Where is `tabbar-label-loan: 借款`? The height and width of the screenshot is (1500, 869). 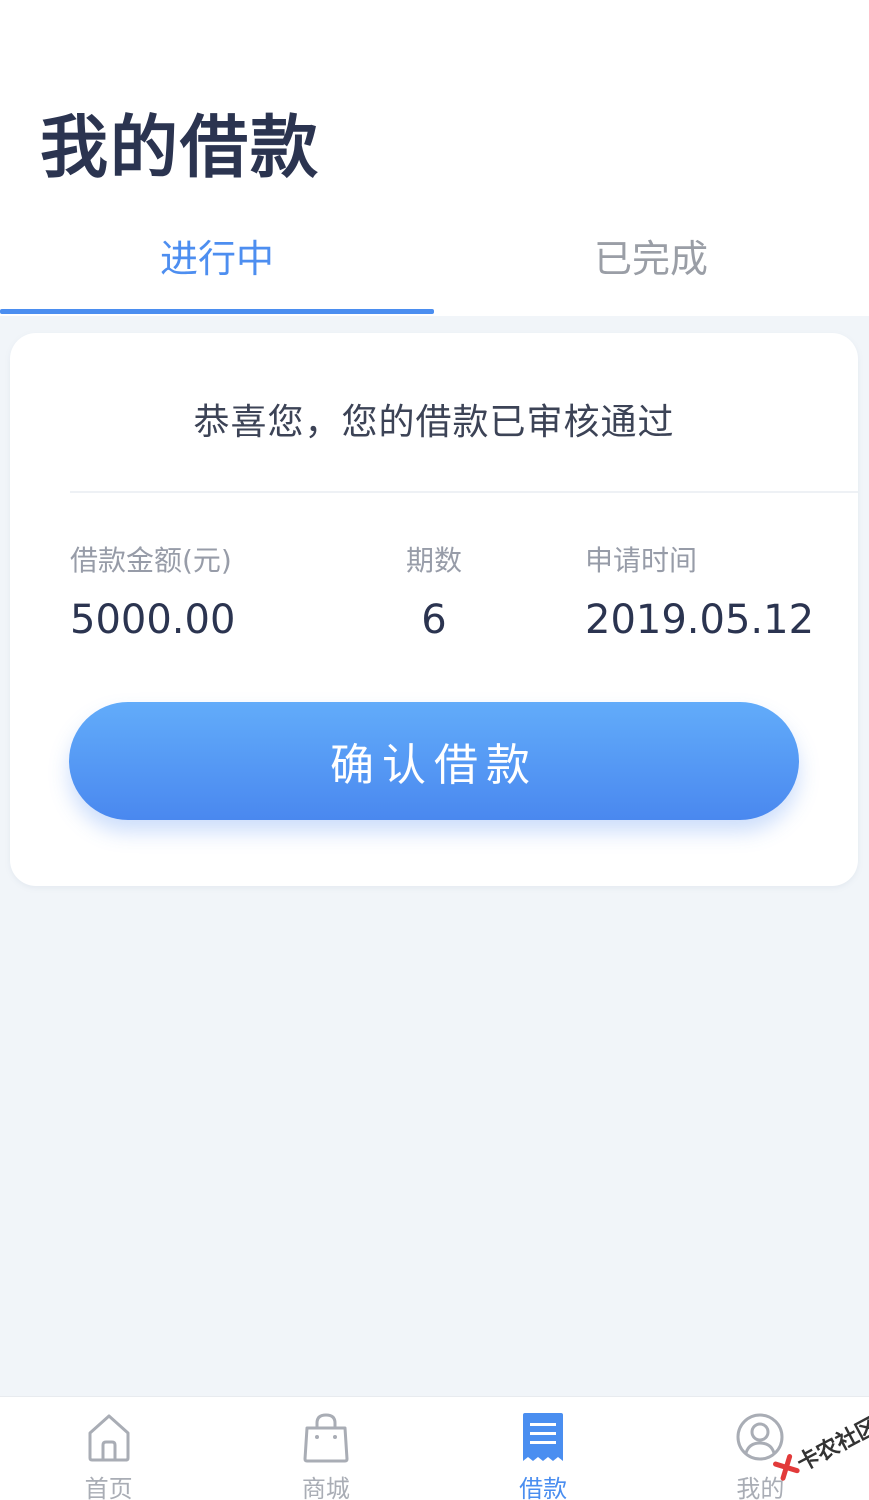 tabbar-label-loan: 借款 is located at coordinates (543, 1487).